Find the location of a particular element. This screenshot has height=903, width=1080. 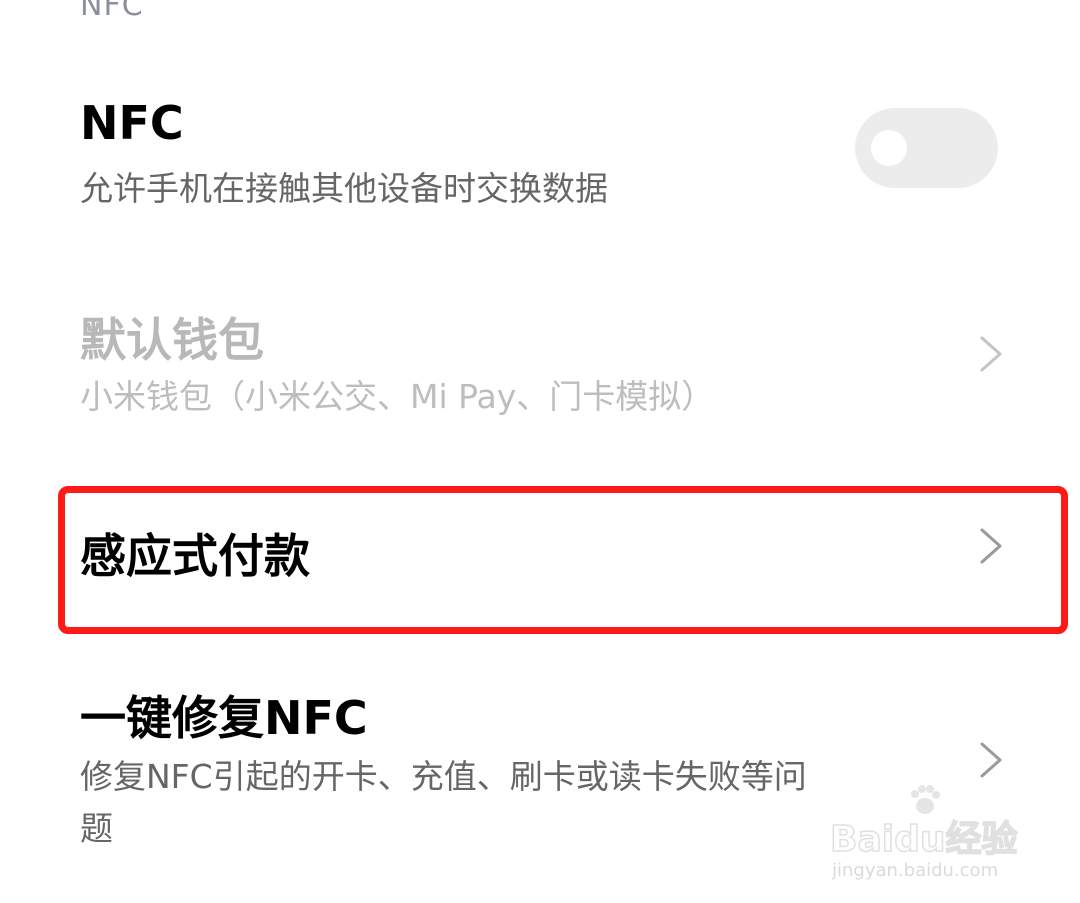

nfc-repair-description-line2: 题 is located at coordinates (96, 828).